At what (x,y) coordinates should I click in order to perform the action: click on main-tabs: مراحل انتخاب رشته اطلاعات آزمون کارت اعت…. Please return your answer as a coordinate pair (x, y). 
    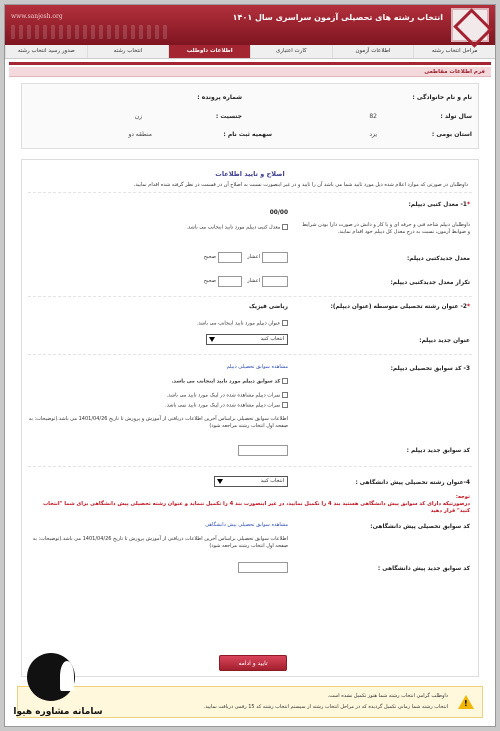
    Looking at the image, I should click on (250, 52).